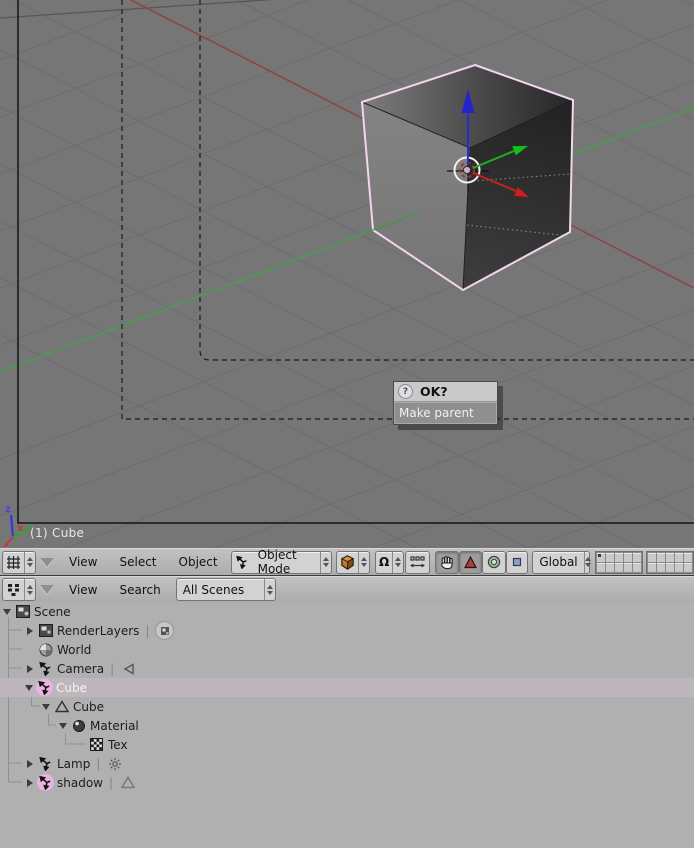  Describe the element at coordinates (45, 763) in the screenshot. I see `object-icon` at that location.